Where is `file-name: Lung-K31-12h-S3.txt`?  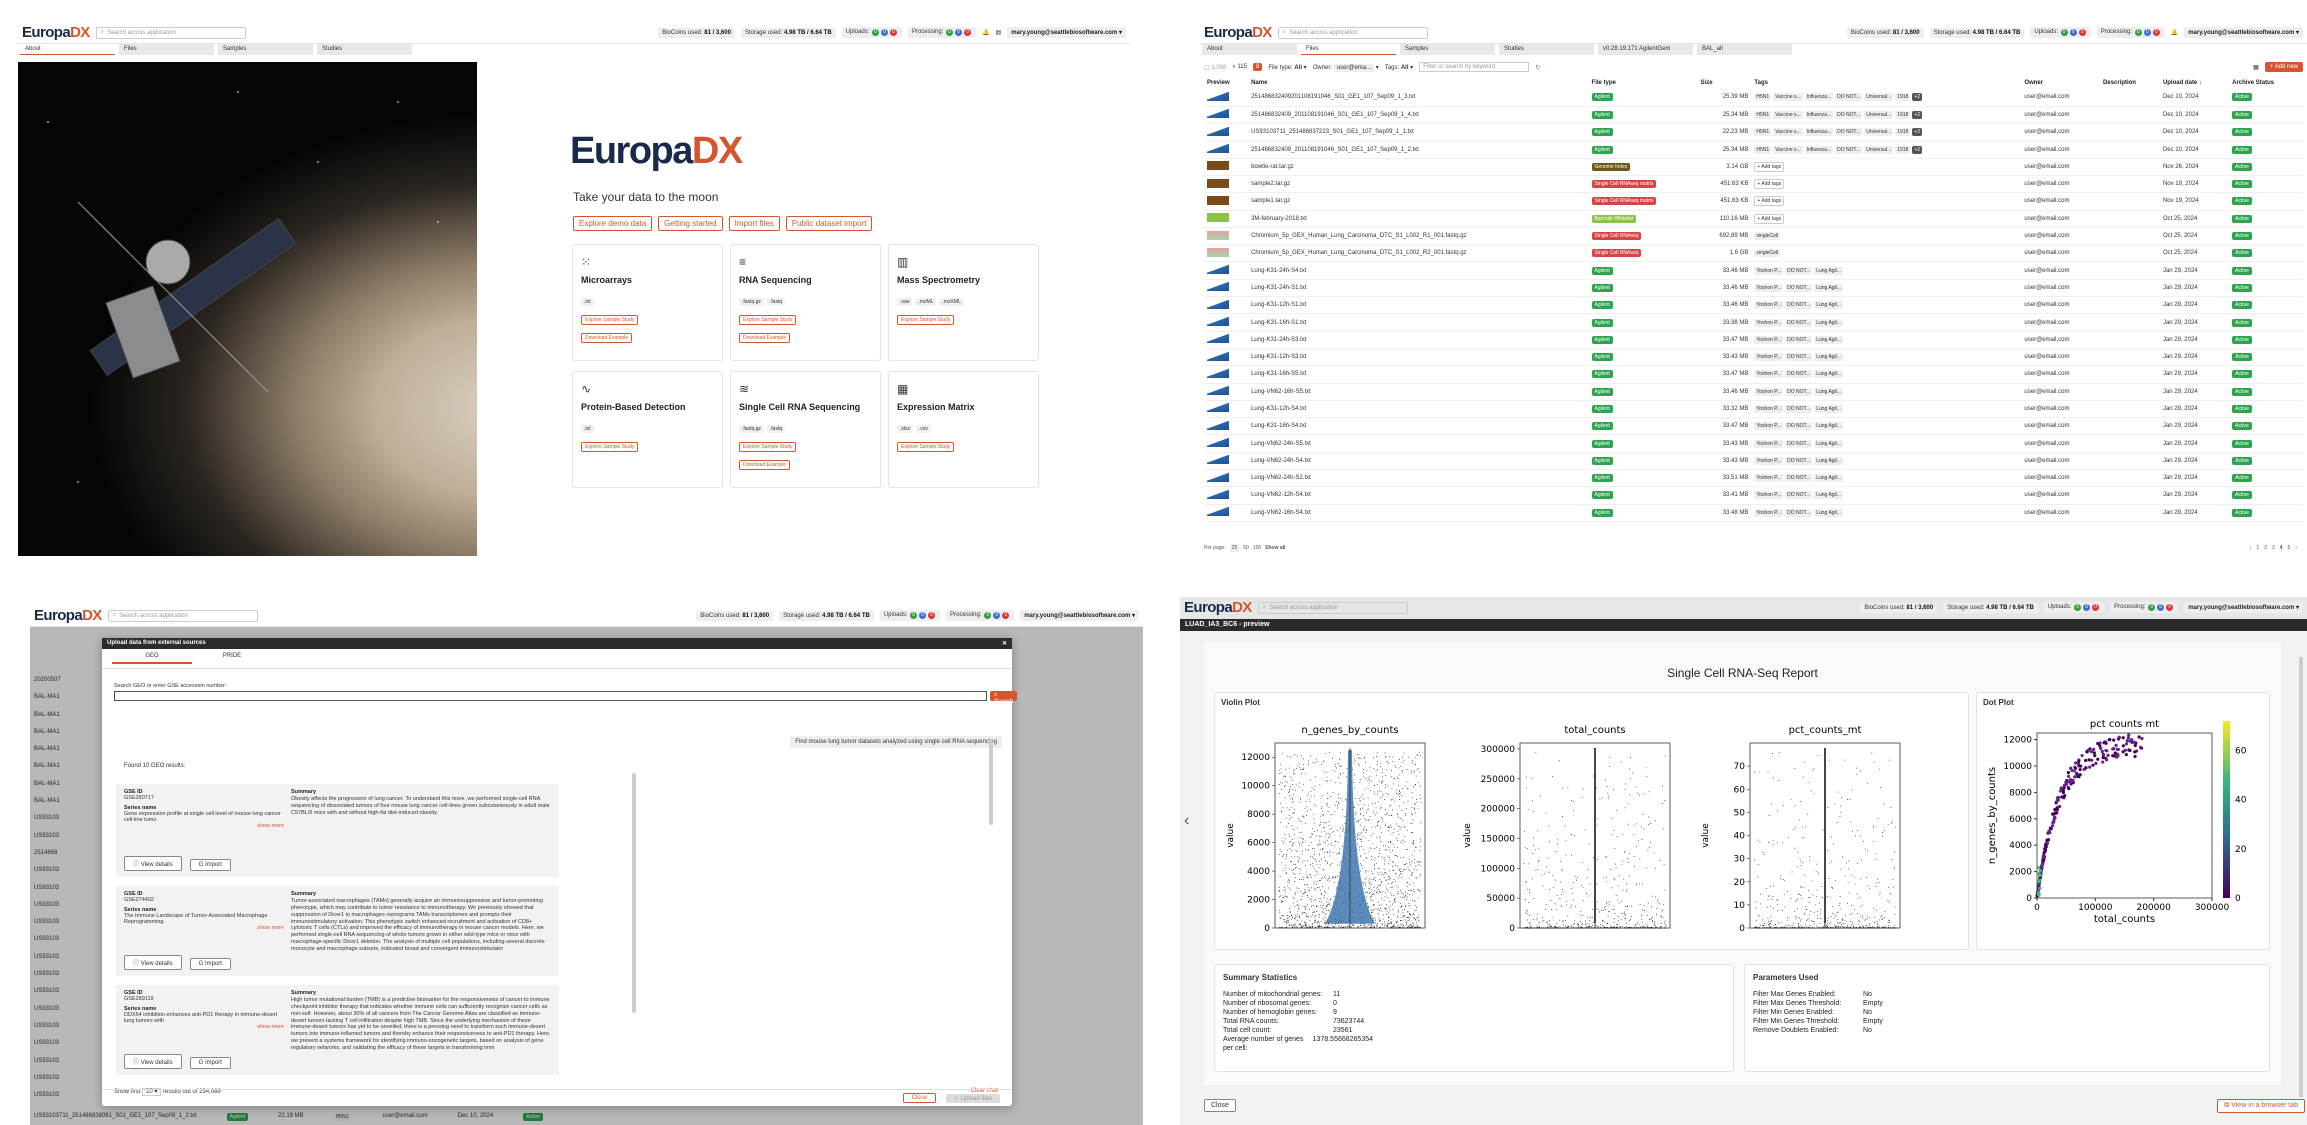
file-name: Lung-K31-12h-S3.txt is located at coordinates (1418, 357).